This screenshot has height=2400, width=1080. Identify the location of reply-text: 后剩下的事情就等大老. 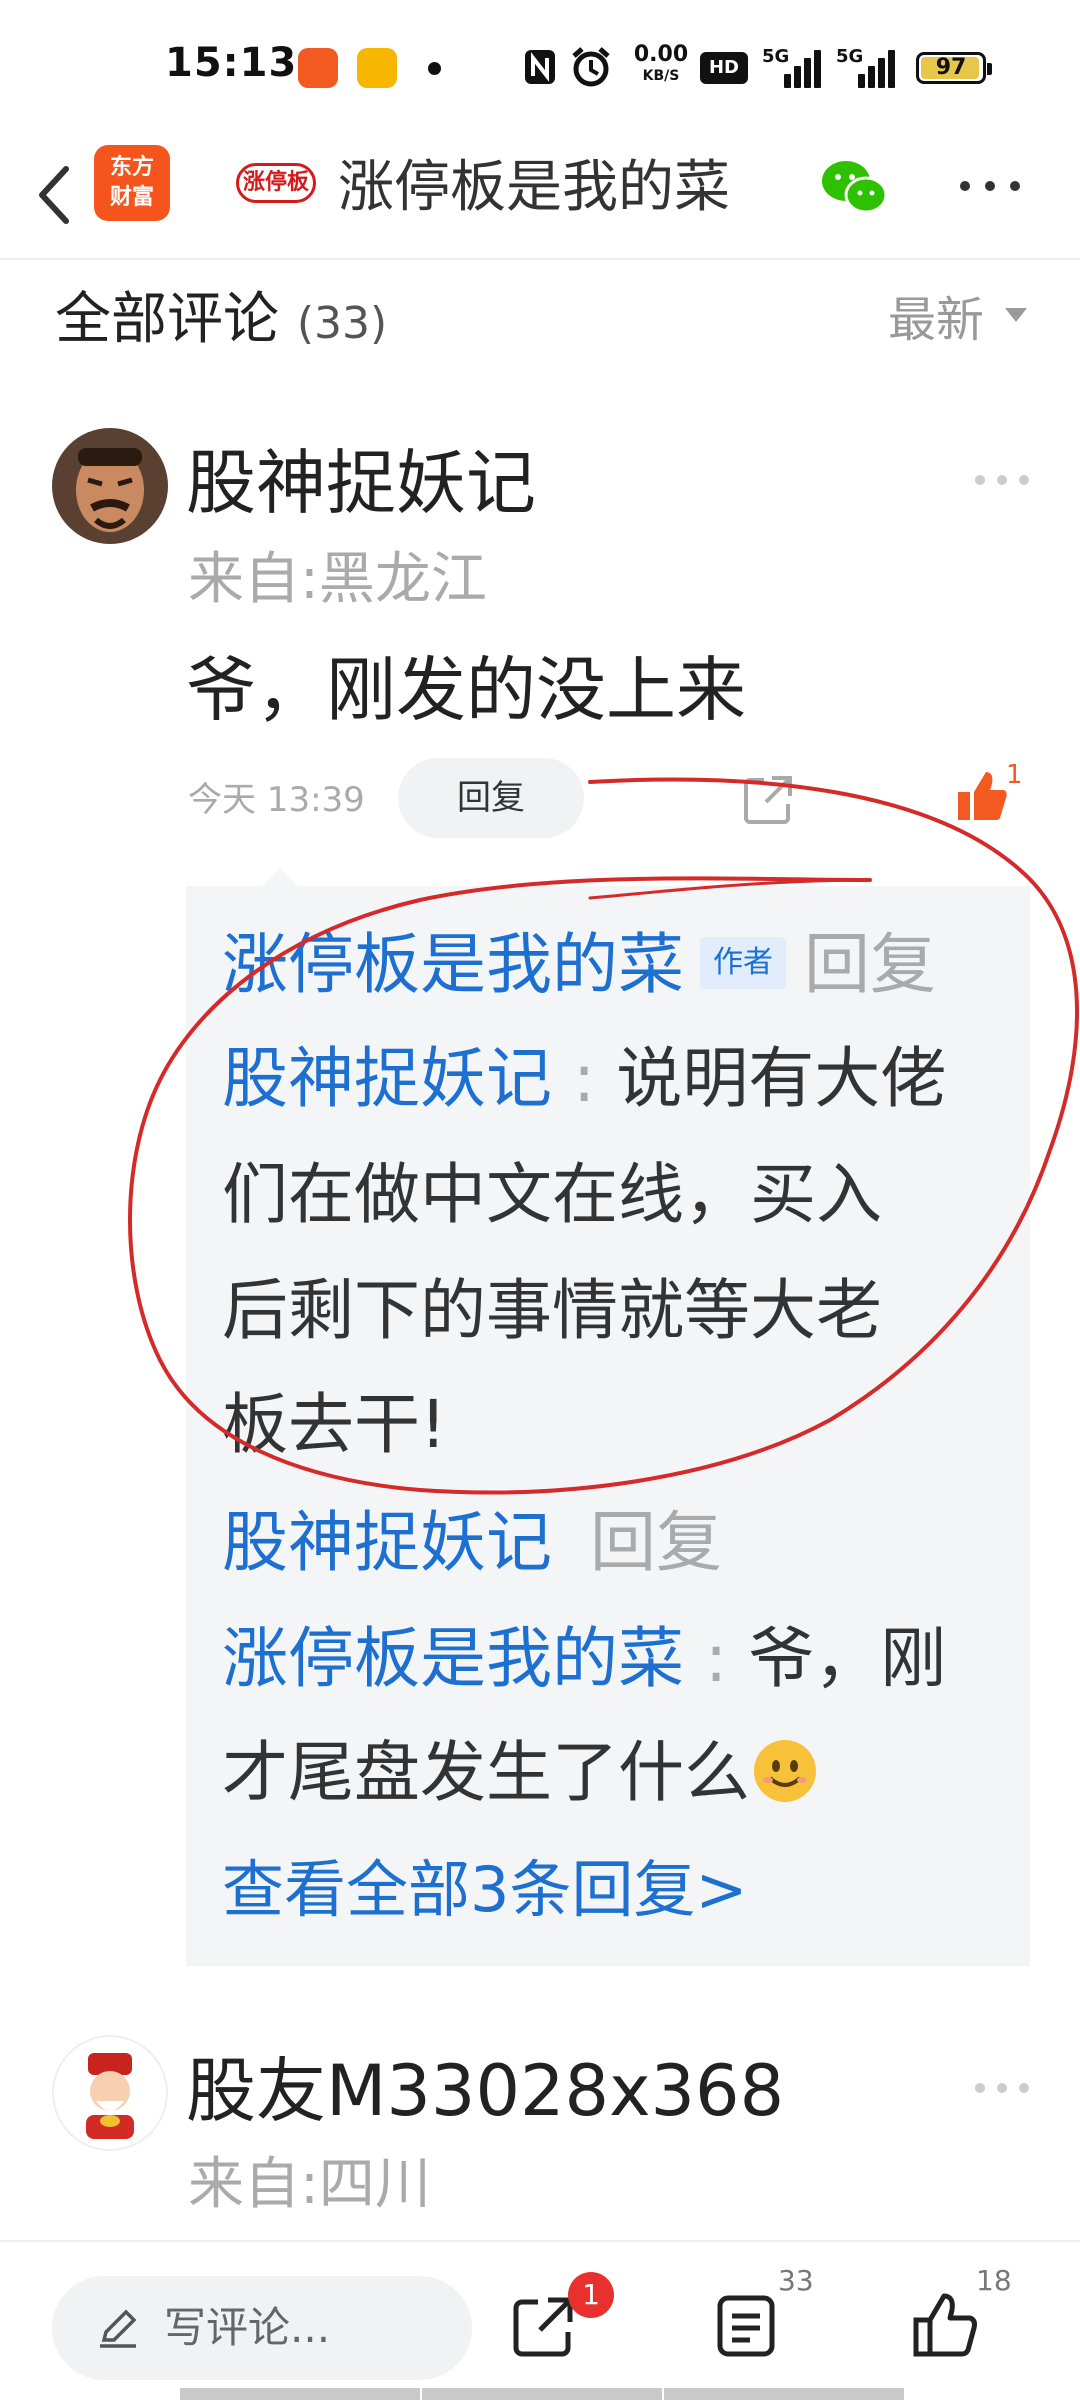
(552, 1311).